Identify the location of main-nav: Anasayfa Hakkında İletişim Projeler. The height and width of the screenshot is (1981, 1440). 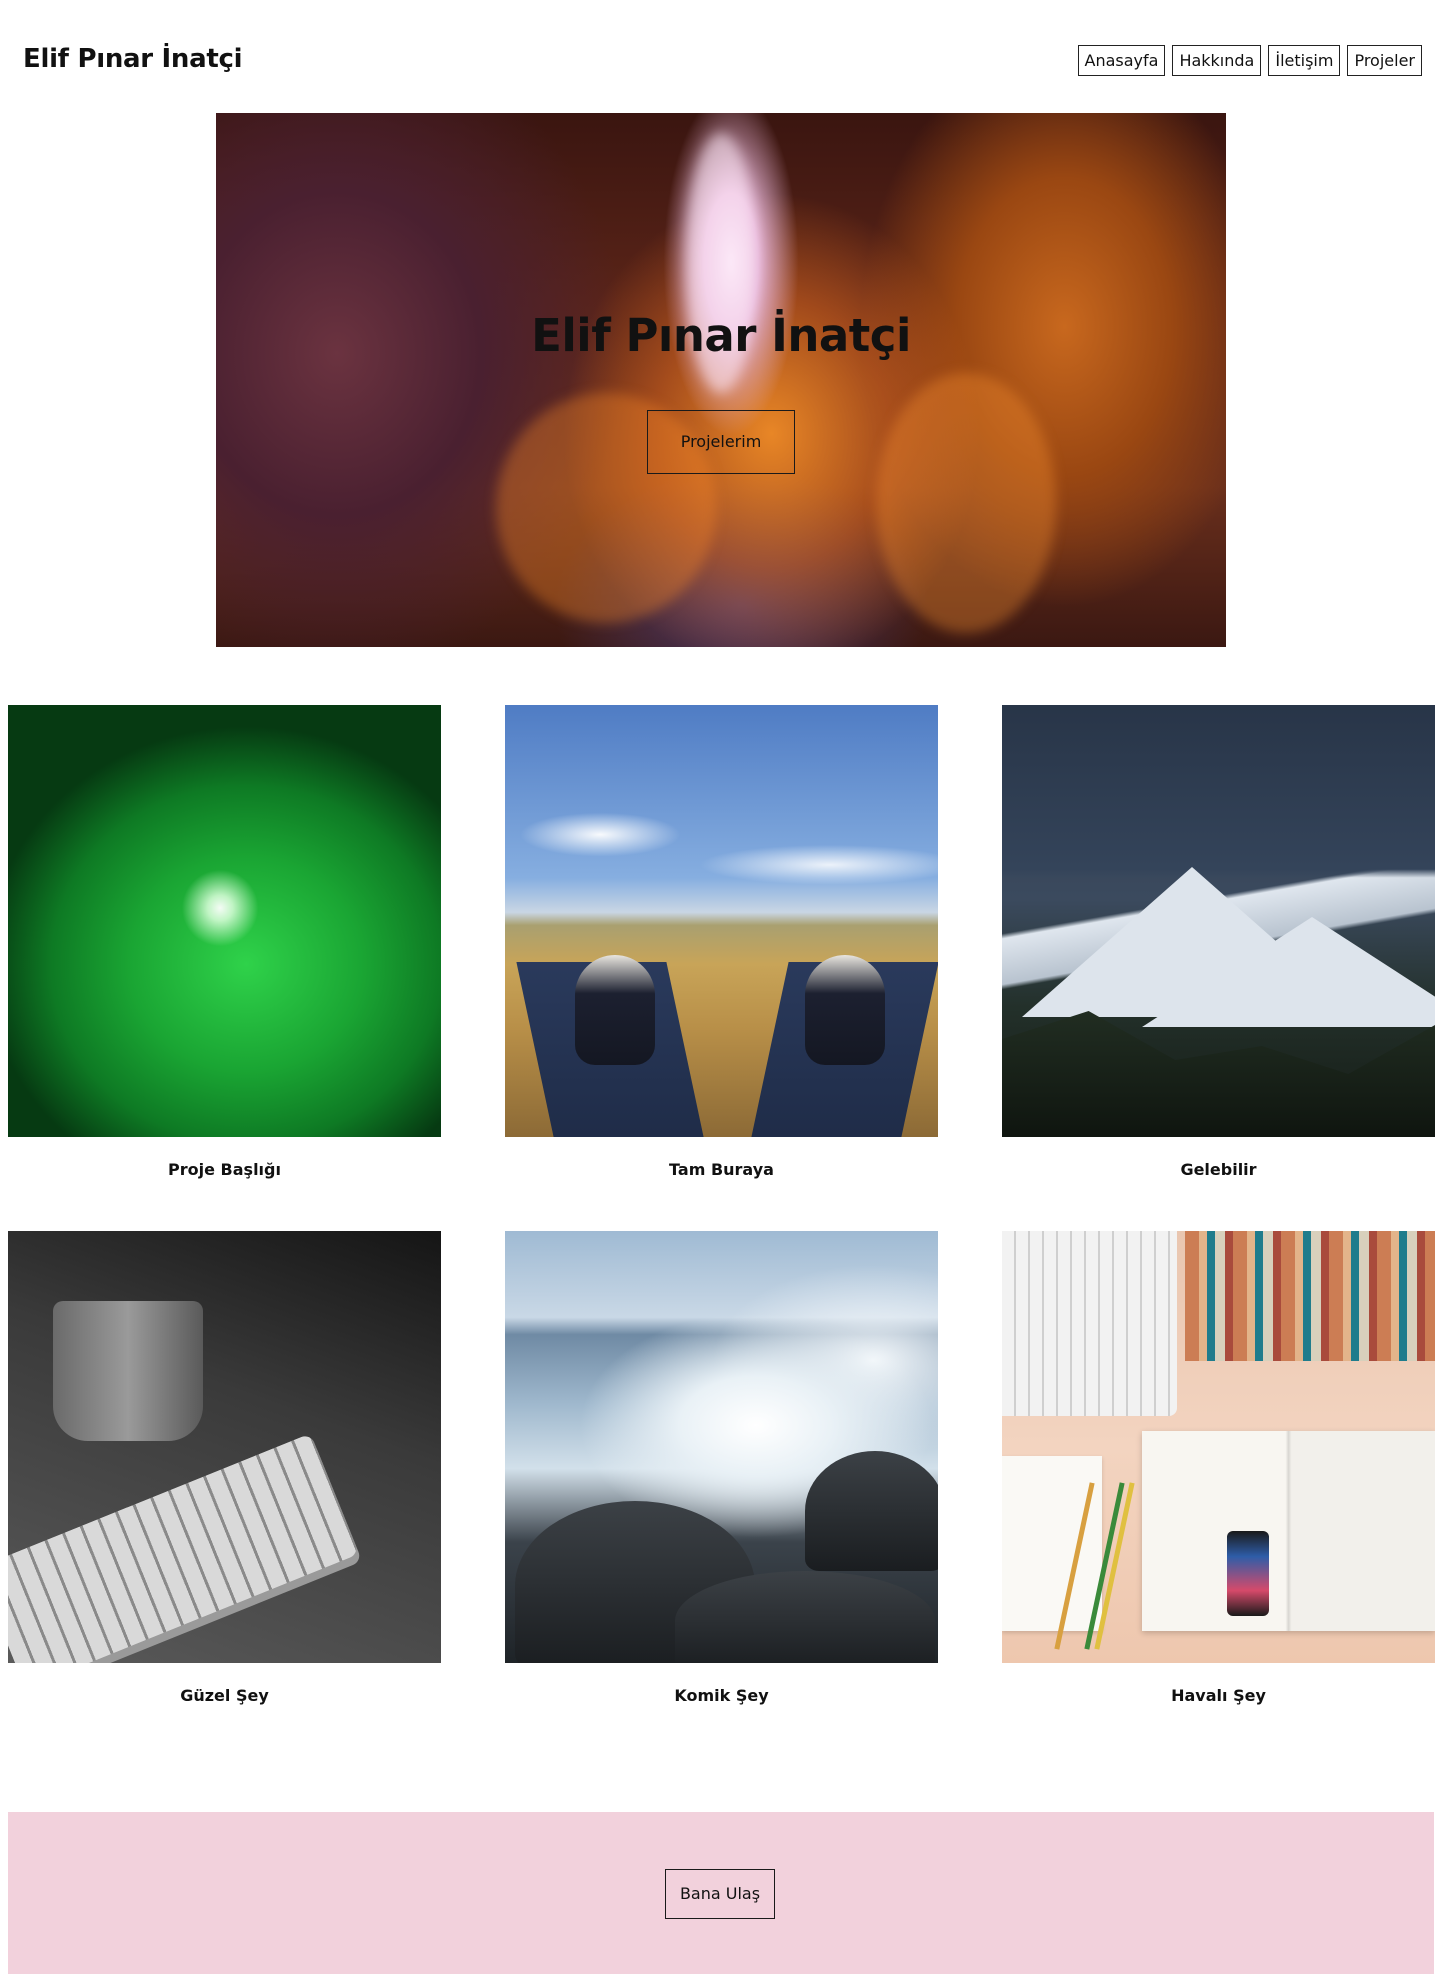
(1249, 60).